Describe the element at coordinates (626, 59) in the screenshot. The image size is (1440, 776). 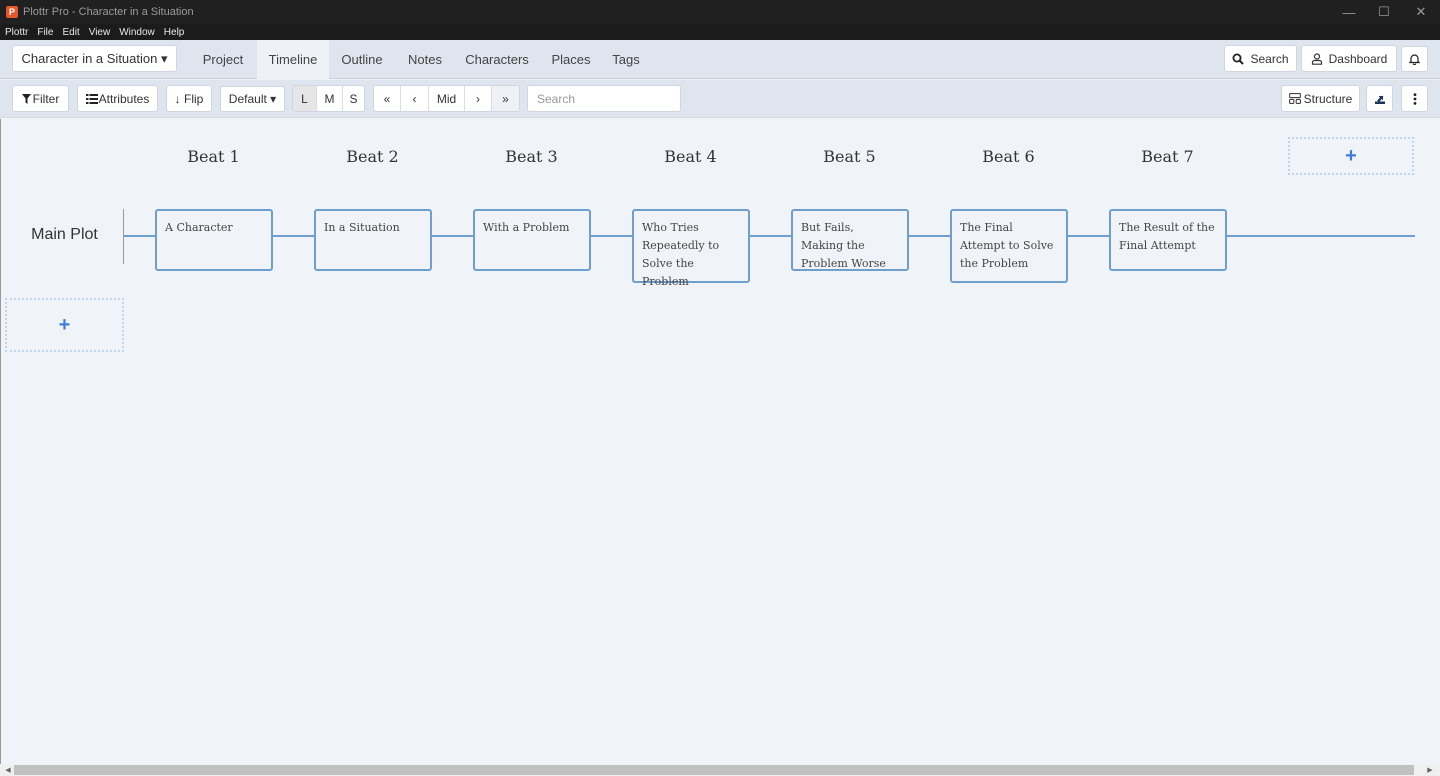
I see `tab-tags: Tags` at that location.